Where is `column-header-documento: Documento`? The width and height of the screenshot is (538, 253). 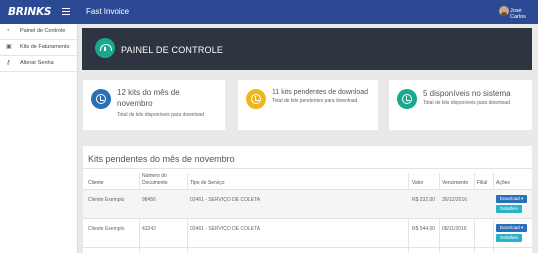 column-header-documento: Documento is located at coordinates (155, 183).